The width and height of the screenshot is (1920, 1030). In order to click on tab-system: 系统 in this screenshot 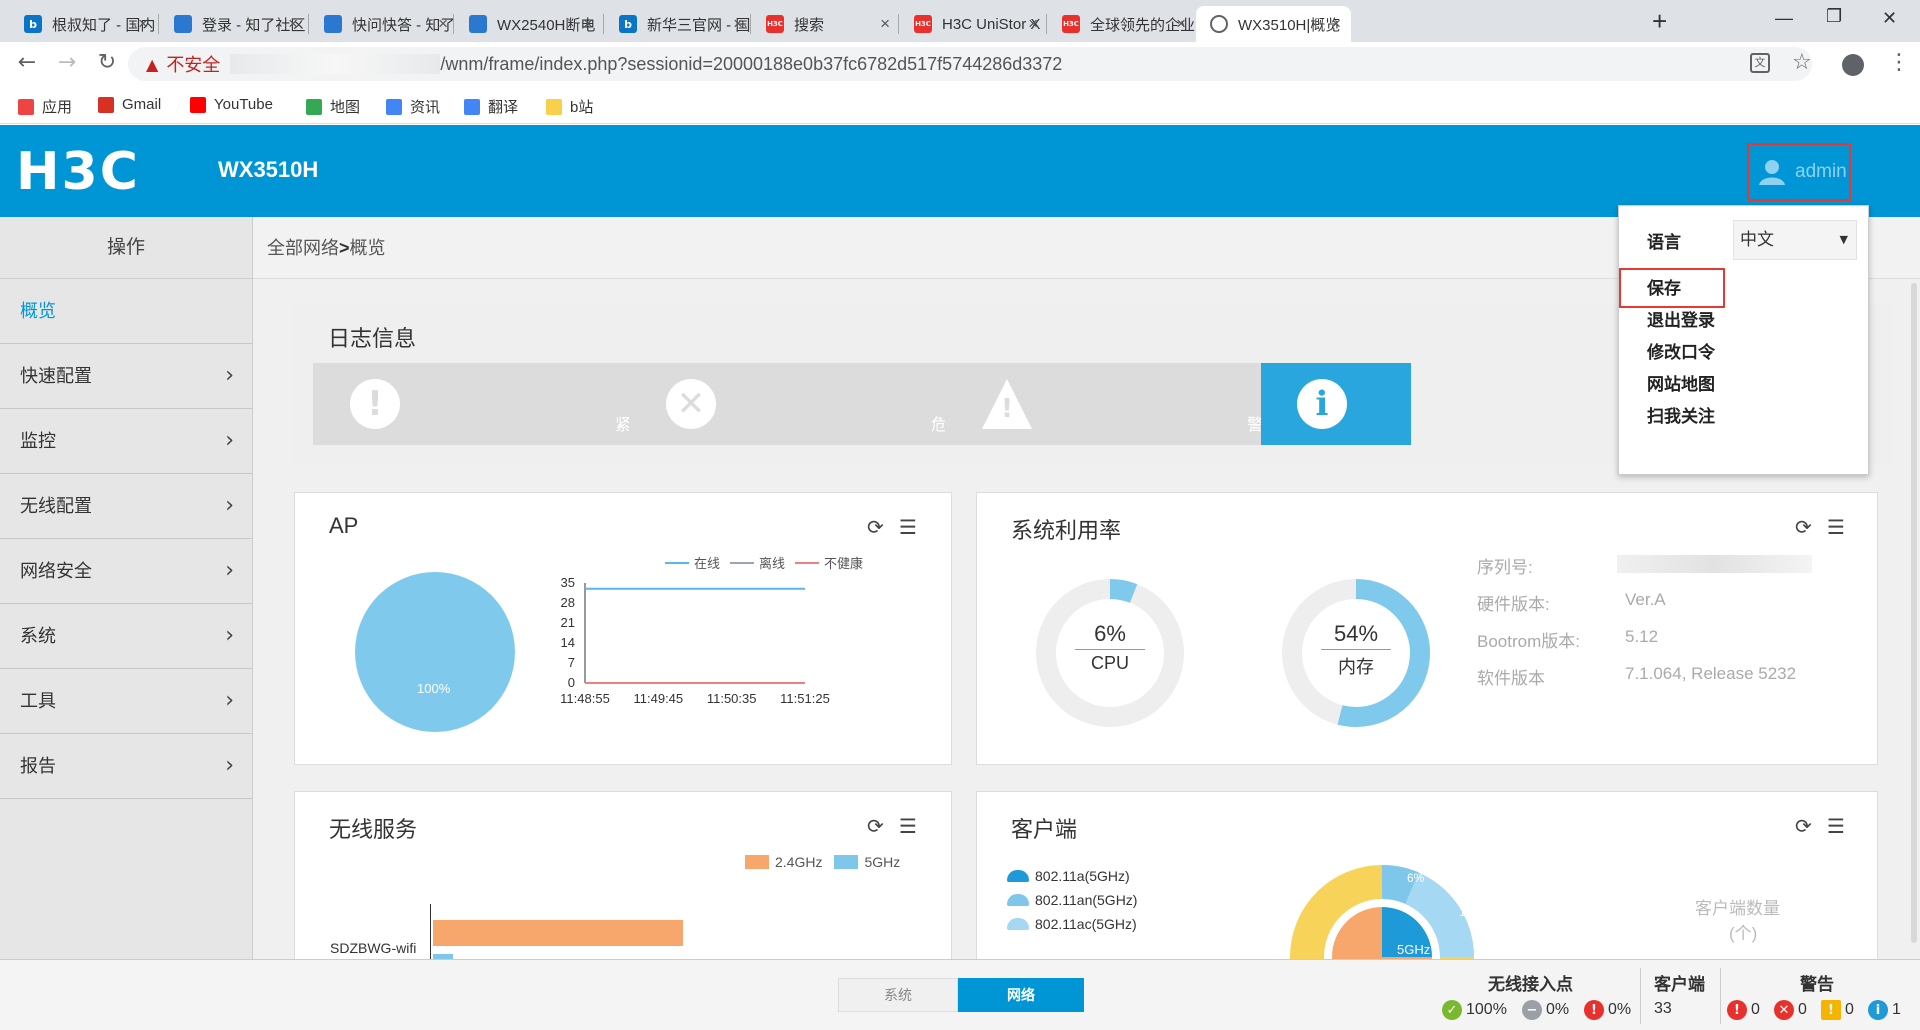, I will do `click(898, 995)`.